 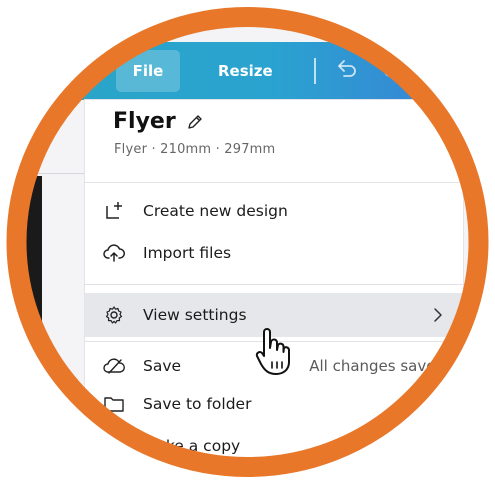 What do you see at coordinates (144, 121) in the screenshot?
I see `design-title-text: Flyer` at bounding box center [144, 121].